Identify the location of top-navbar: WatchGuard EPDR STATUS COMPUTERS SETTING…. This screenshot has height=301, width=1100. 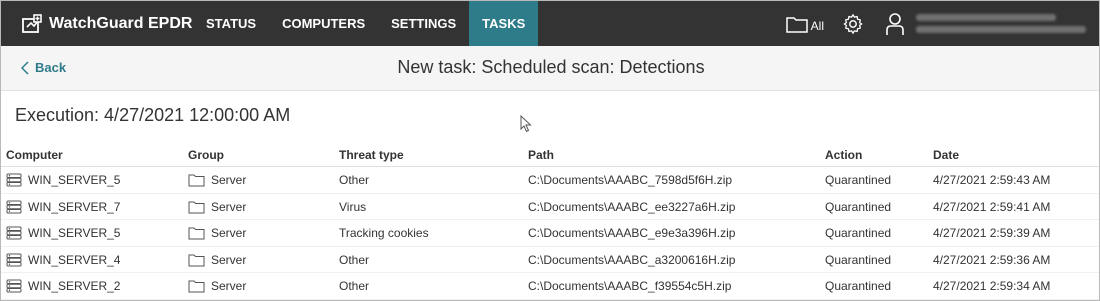
(550, 23).